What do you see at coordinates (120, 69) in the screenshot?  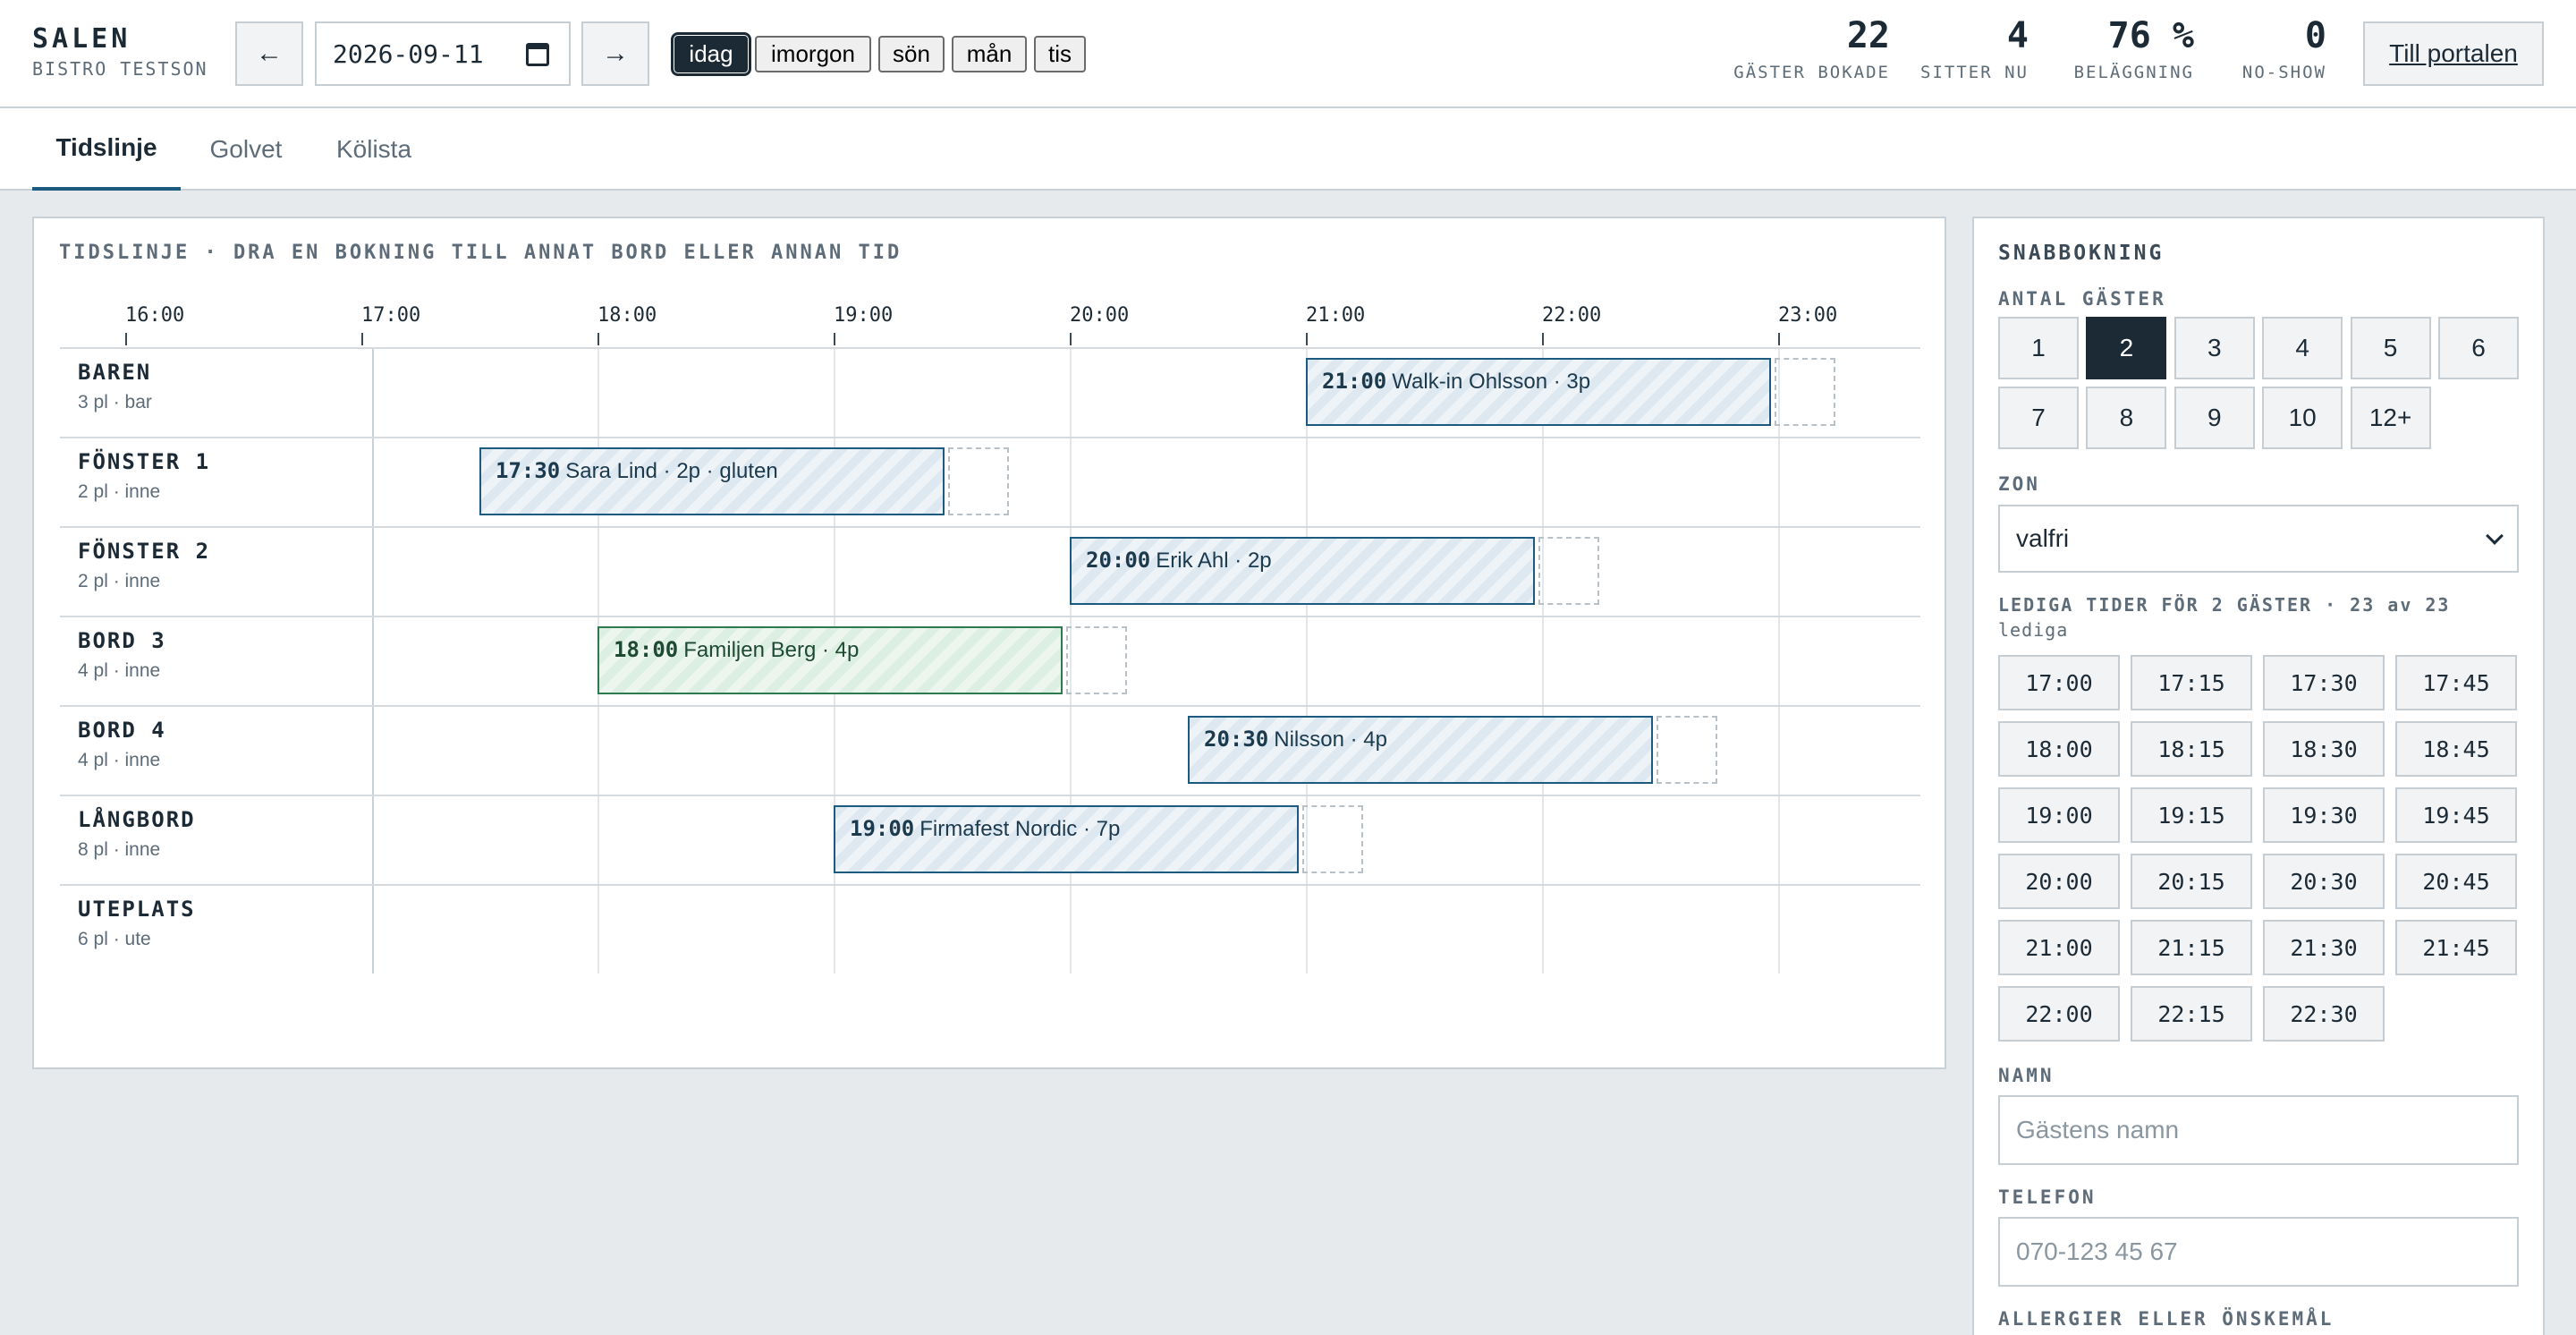 I see `restaurant-name: BISTRO TESTSON` at bounding box center [120, 69].